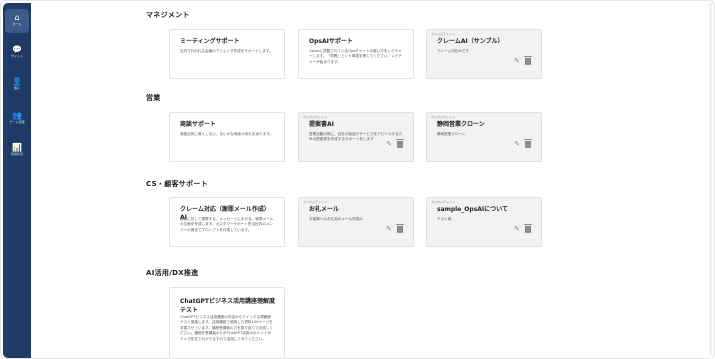 This screenshot has height=359, width=715. What do you see at coordinates (227, 134) in the screenshot?
I see `card-description: 商談目的に導入しない、ないかな商談の流れをぬります。` at bounding box center [227, 134].